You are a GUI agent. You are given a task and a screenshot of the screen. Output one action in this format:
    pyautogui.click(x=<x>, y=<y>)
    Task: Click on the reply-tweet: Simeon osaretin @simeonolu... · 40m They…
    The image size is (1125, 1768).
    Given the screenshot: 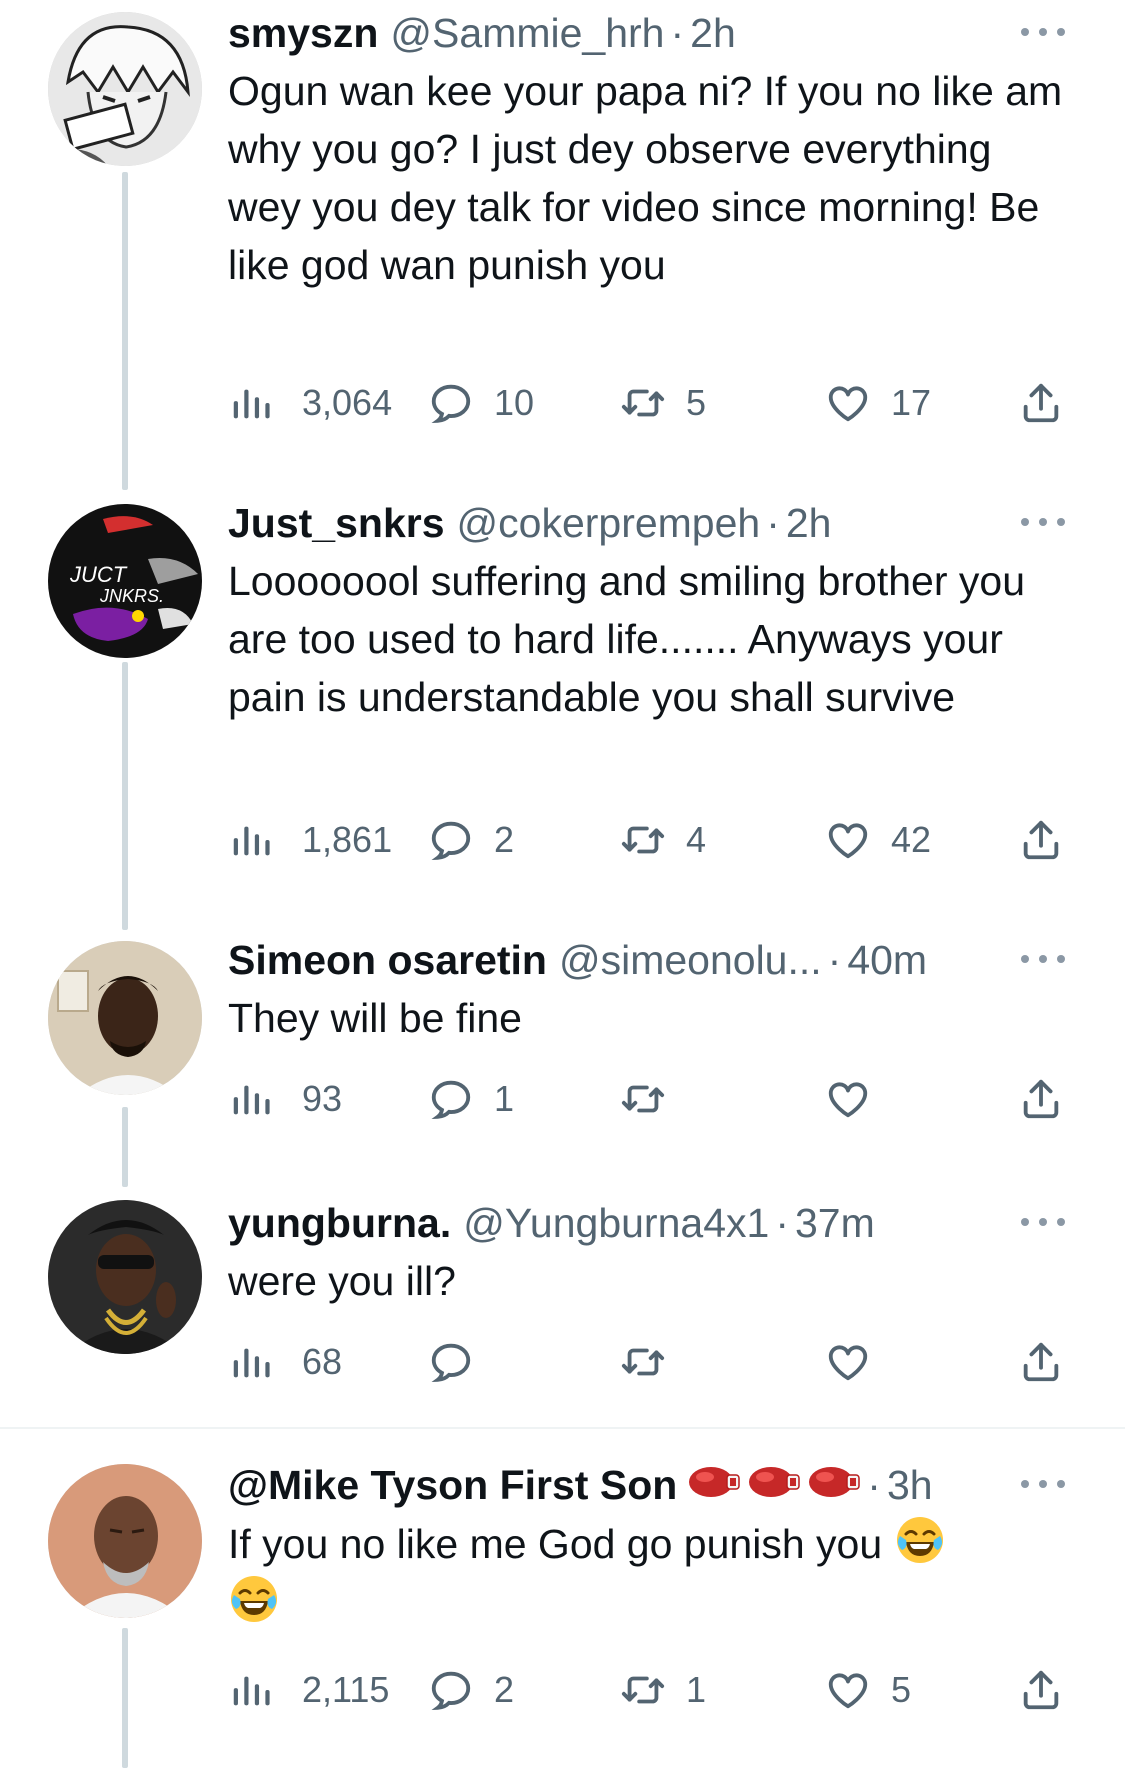 What is the action you would take?
    pyautogui.click(x=562, y=1058)
    